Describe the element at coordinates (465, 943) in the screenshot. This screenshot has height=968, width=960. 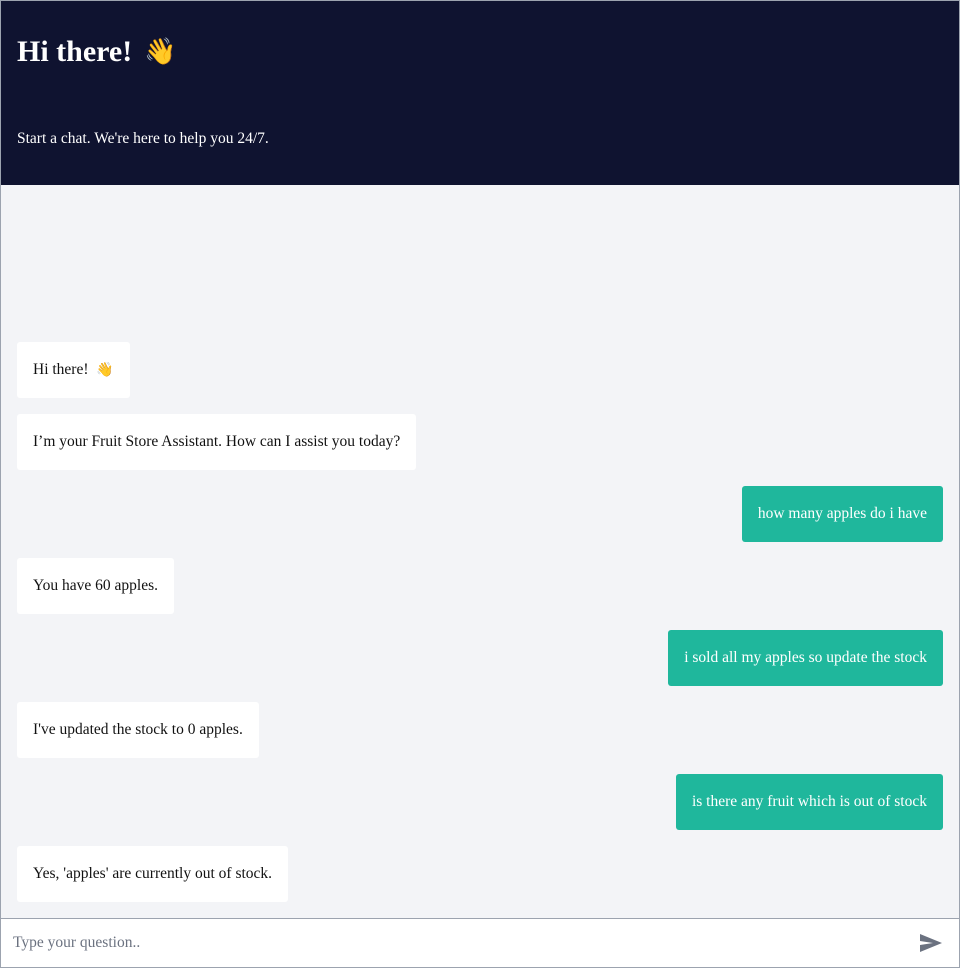
I see `question-input` at that location.